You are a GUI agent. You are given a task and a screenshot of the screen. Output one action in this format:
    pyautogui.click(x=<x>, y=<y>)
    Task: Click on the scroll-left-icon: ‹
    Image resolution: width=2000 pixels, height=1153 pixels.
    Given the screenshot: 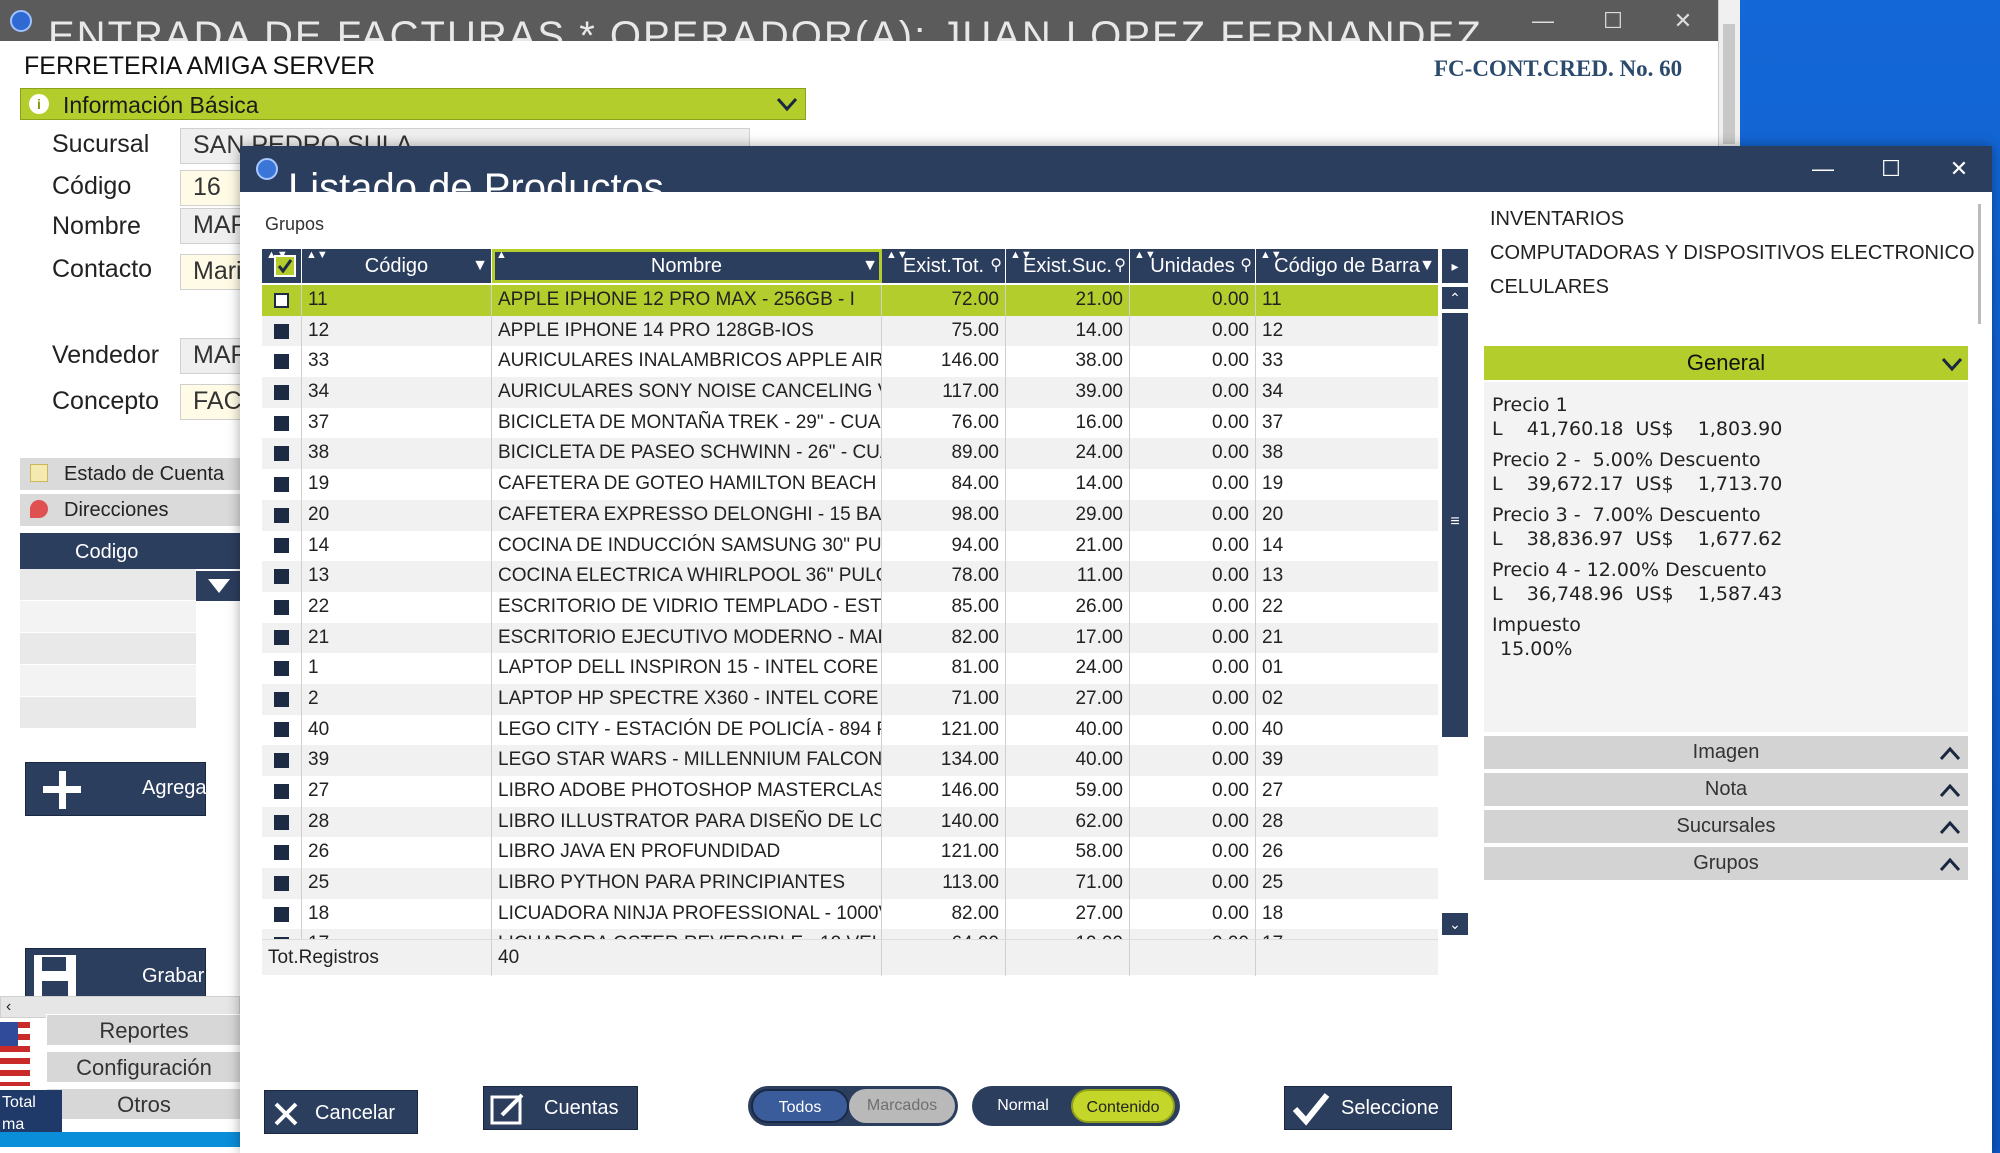 What is the action you would take?
    pyautogui.click(x=8, y=1006)
    